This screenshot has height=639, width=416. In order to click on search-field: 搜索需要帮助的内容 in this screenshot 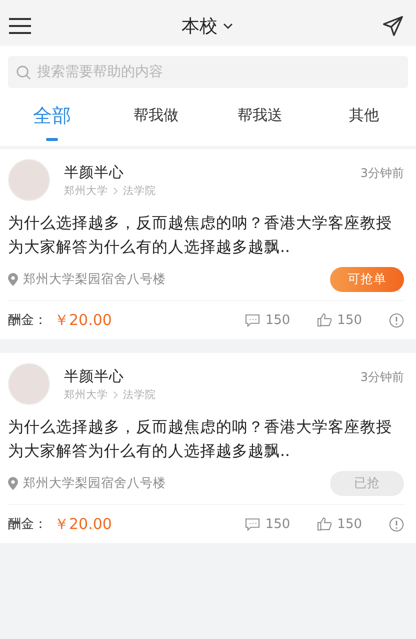, I will do `click(208, 72)`.